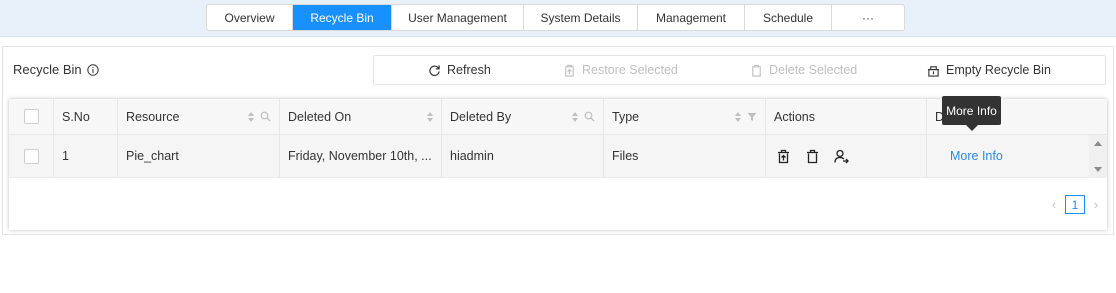  I want to click on pagination: ‹ 1 ›, so click(1075, 204).